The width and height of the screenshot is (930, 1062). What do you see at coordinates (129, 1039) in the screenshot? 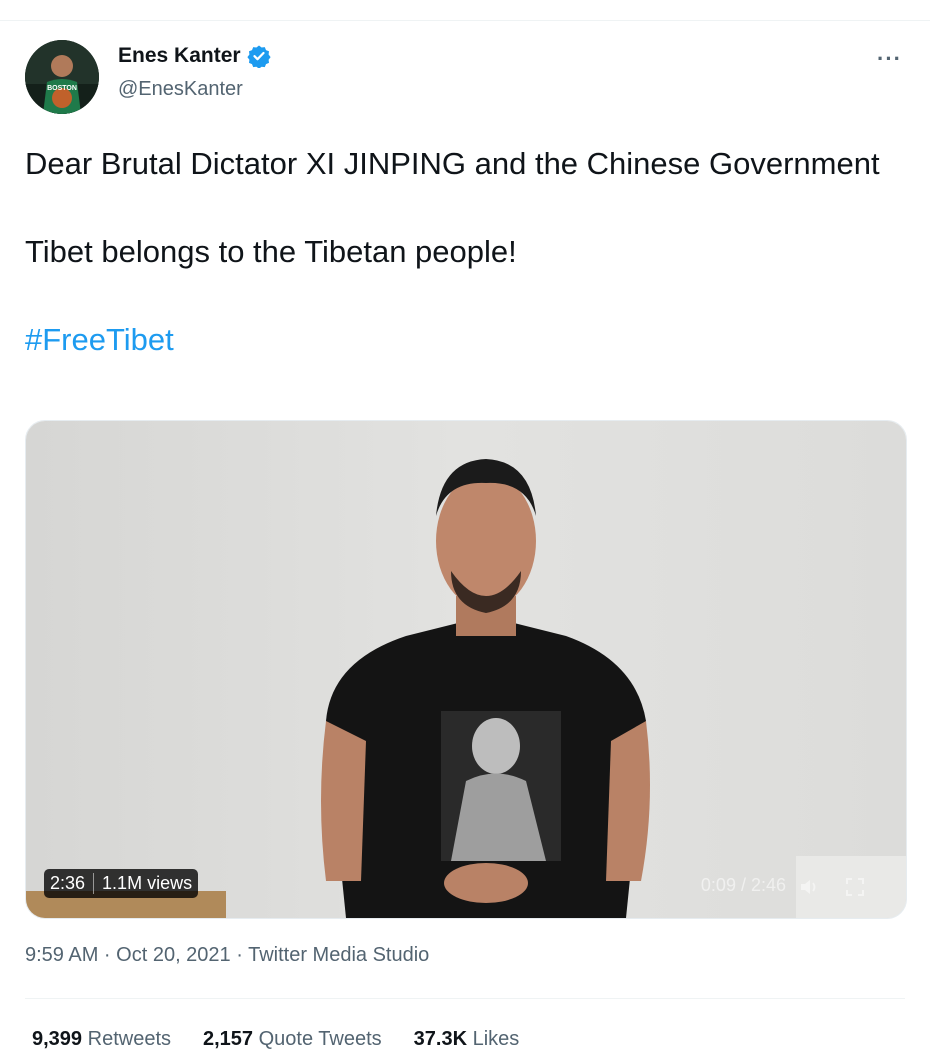
I see `retweets-label: Retweets` at bounding box center [129, 1039].